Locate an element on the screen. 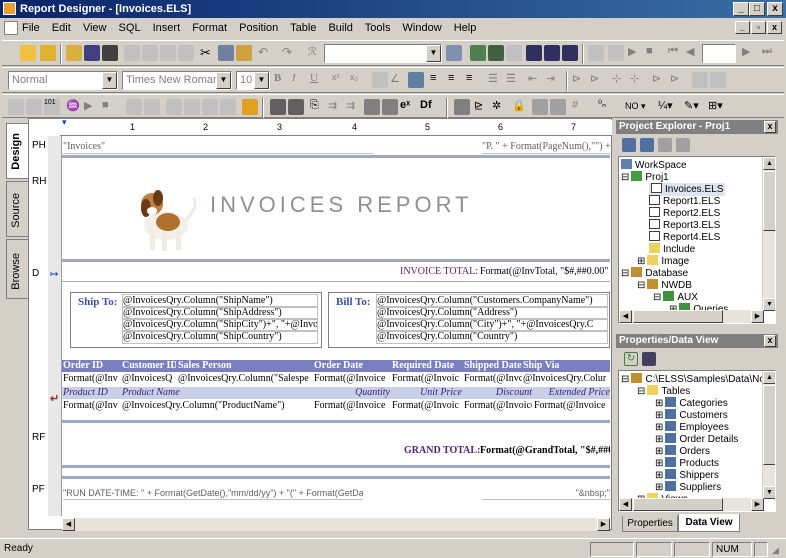  sql-combo: ▼ is located at coordinates (383, 53).